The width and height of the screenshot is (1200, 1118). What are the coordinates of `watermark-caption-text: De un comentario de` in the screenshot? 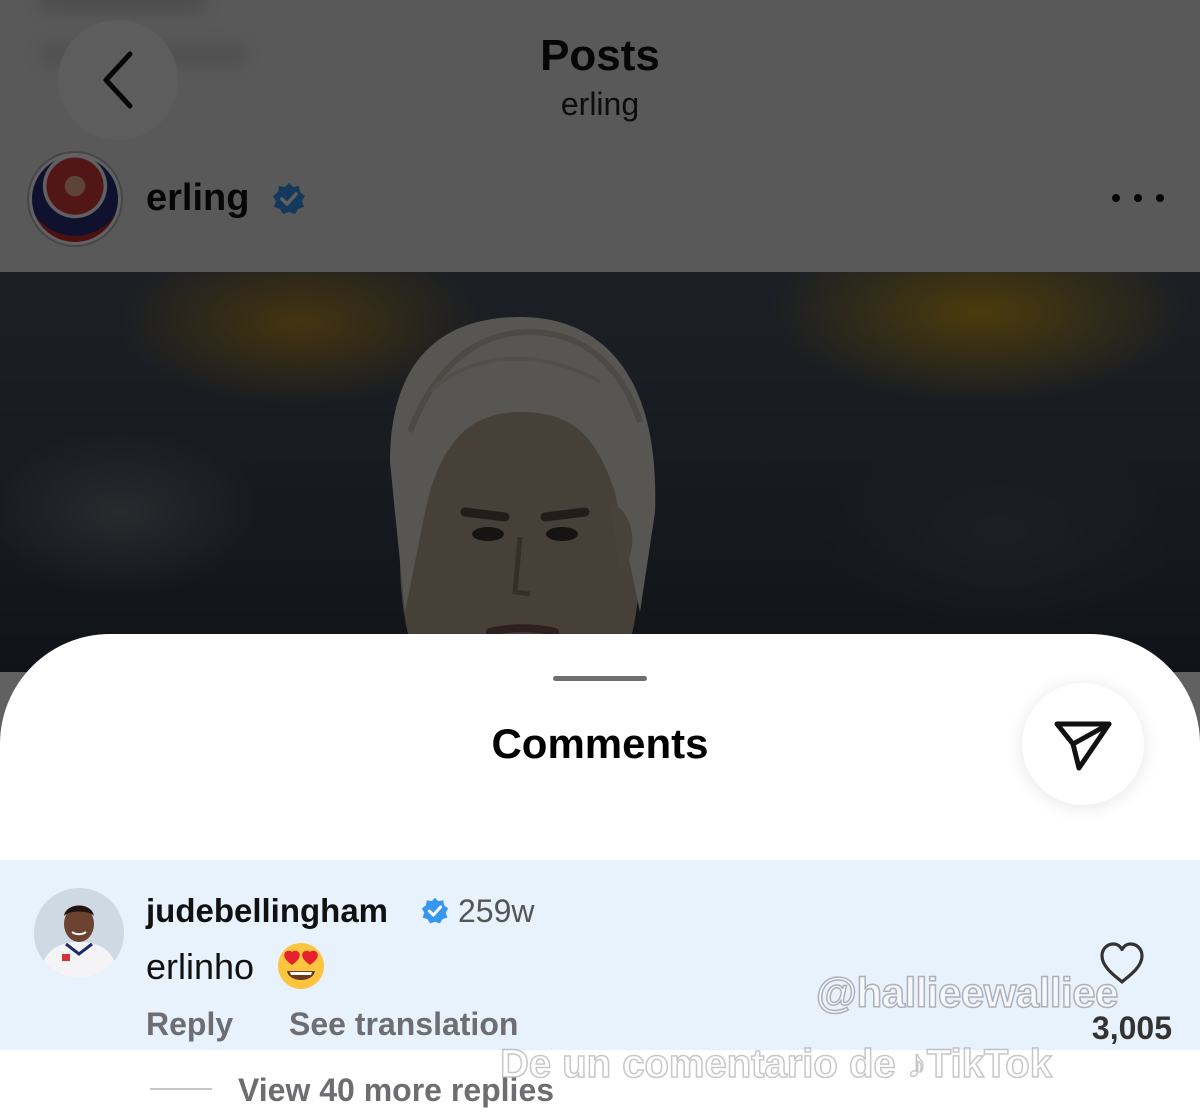 It's located at (697, 1064).